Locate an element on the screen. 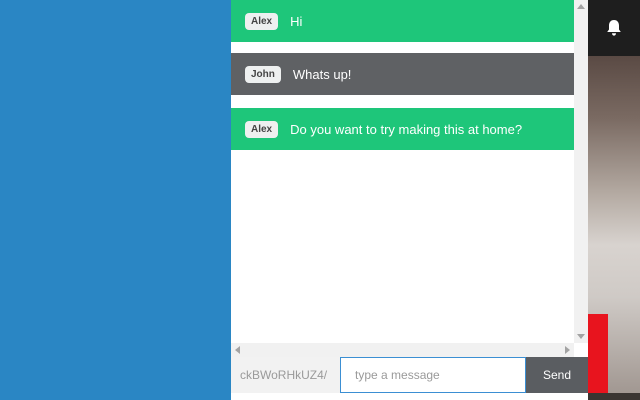  bell-icon is located at coordinates (614, 28).